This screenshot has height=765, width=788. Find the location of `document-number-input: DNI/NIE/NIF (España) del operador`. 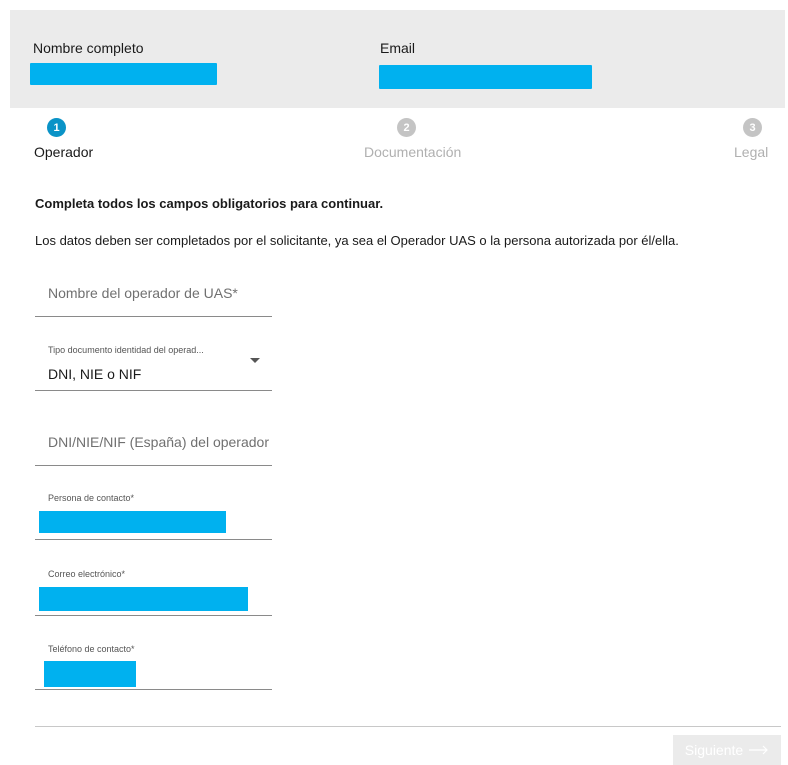

document-number-input: DNI/NIE/NIF (España) del operador is located at coordinates (153, 443).